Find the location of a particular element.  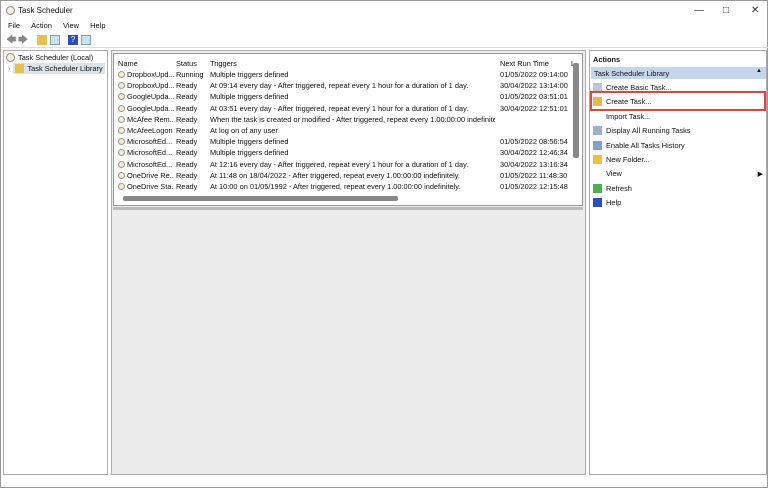

actions-section-header: Task Scheduler Library ▲ is located at coordinates (678, 73).